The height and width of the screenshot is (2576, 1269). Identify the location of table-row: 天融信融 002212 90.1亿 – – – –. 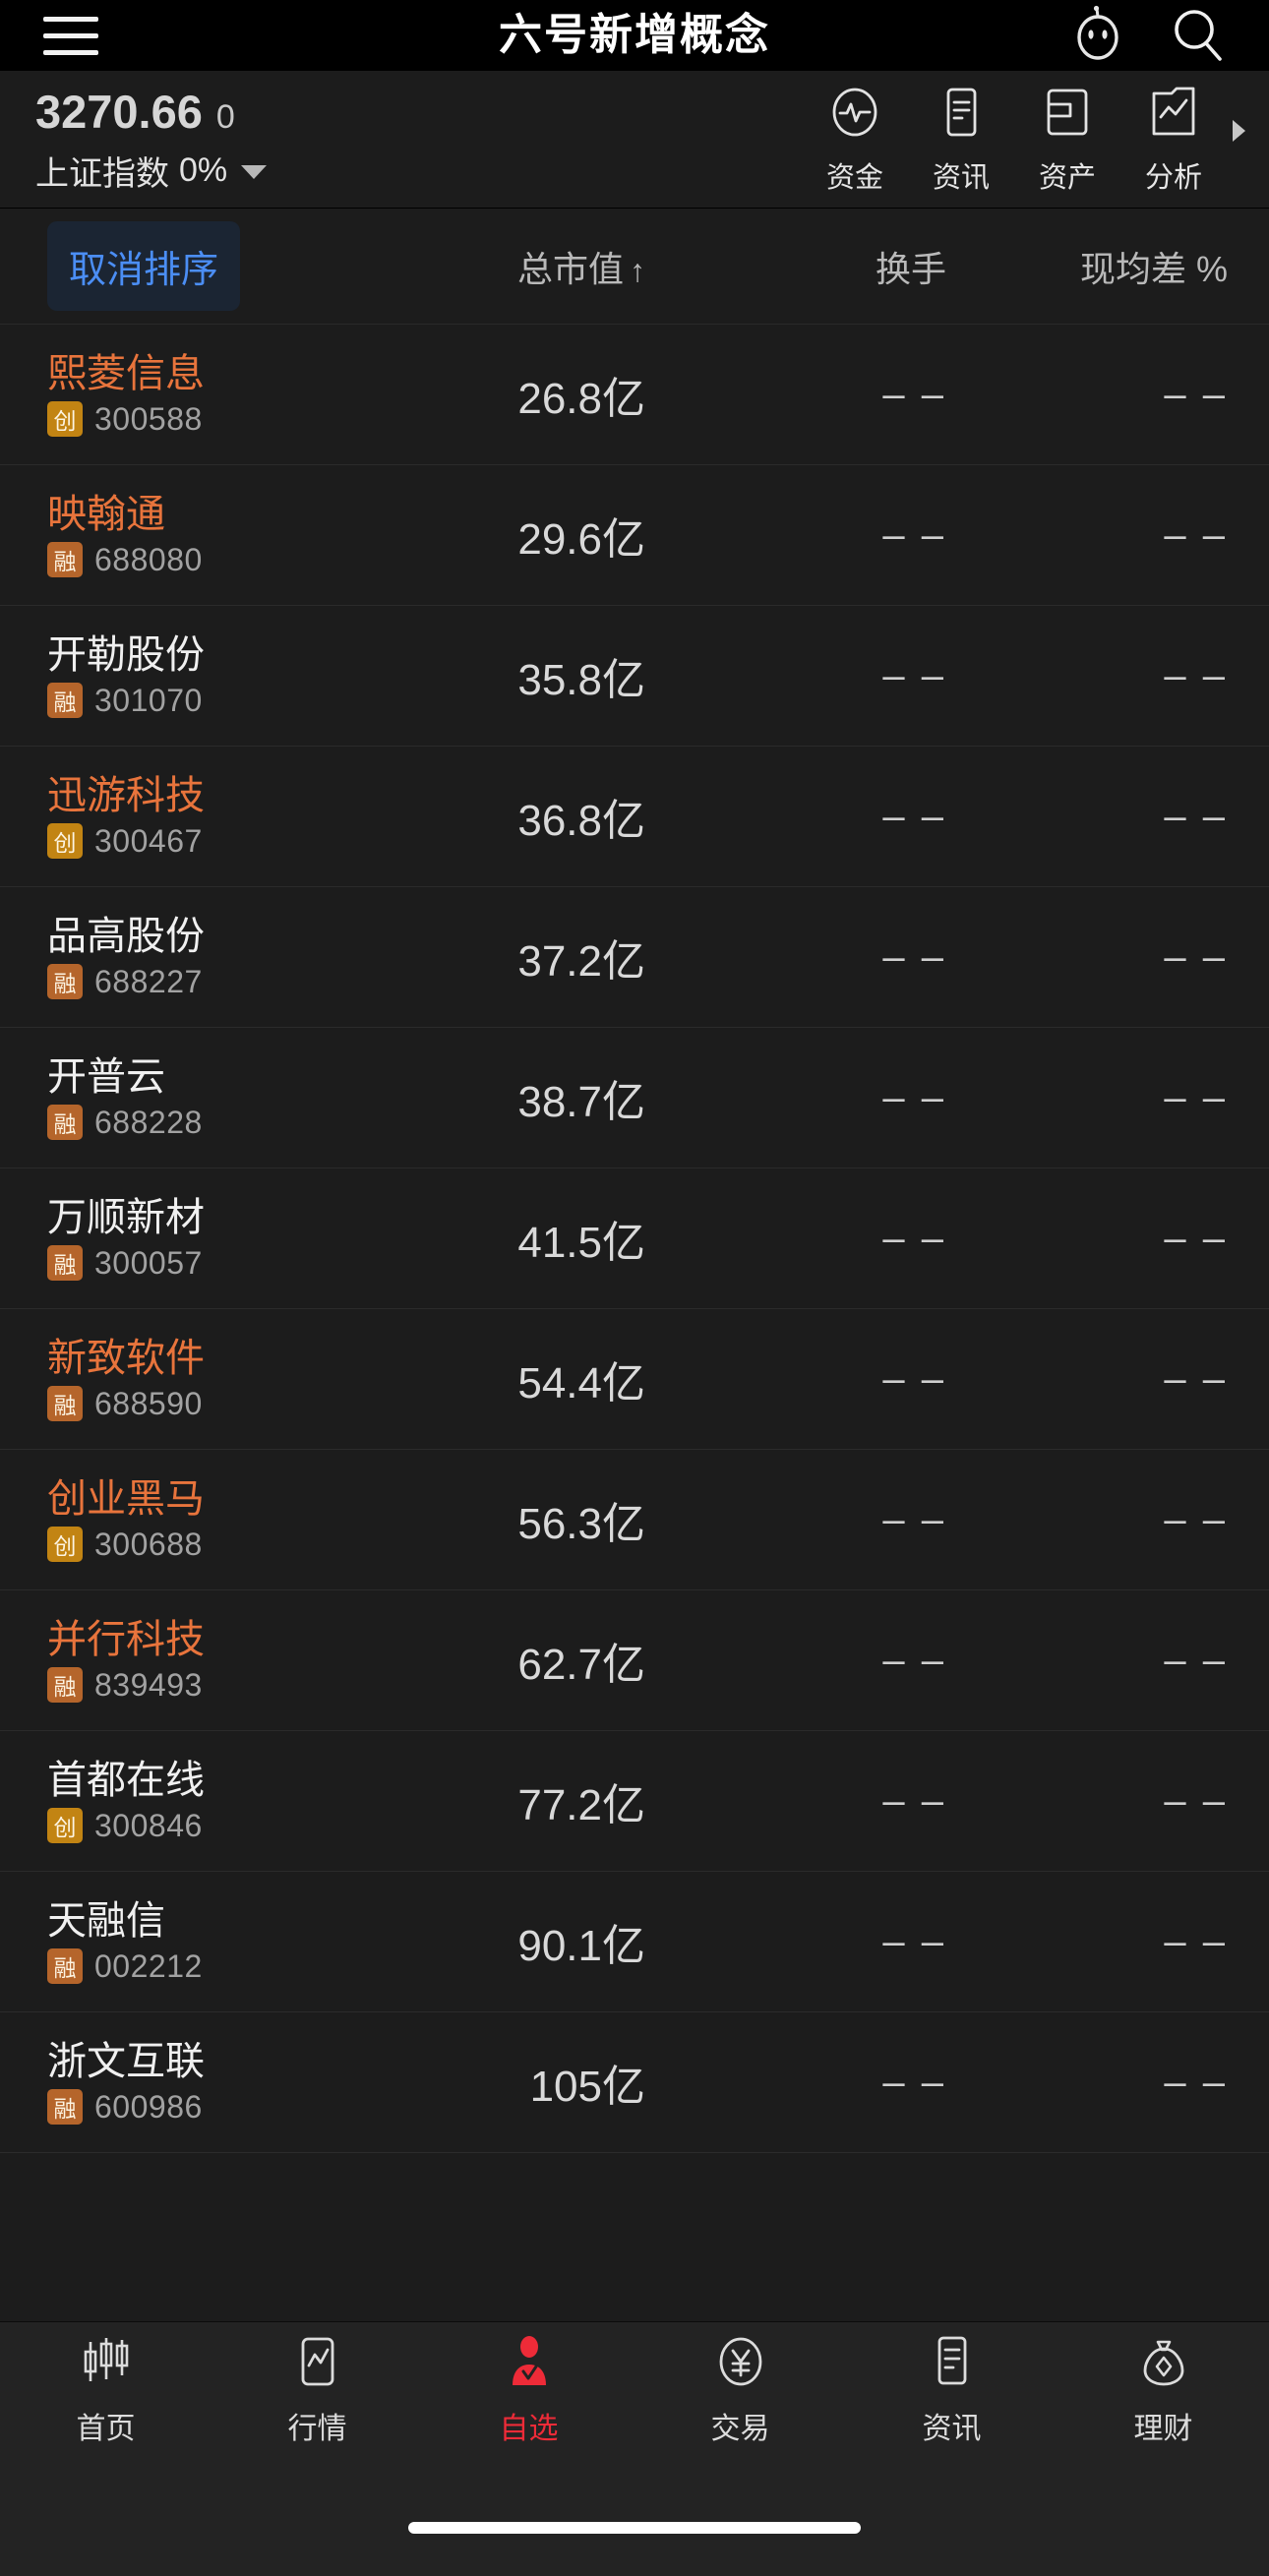
(634, 1942).